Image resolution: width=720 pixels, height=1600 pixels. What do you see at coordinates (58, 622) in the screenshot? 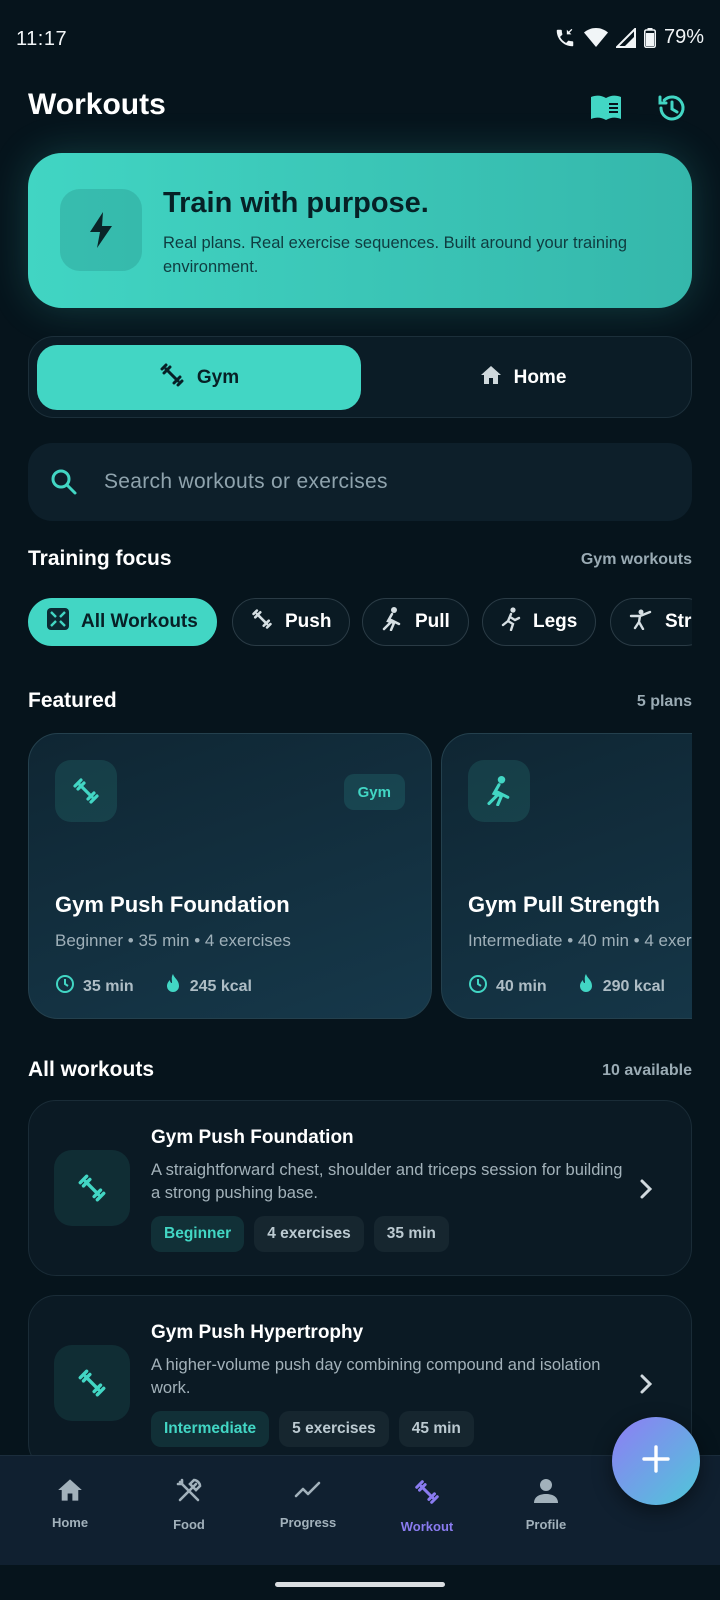
I see `grid-icon` at bounding box center [58, 622].